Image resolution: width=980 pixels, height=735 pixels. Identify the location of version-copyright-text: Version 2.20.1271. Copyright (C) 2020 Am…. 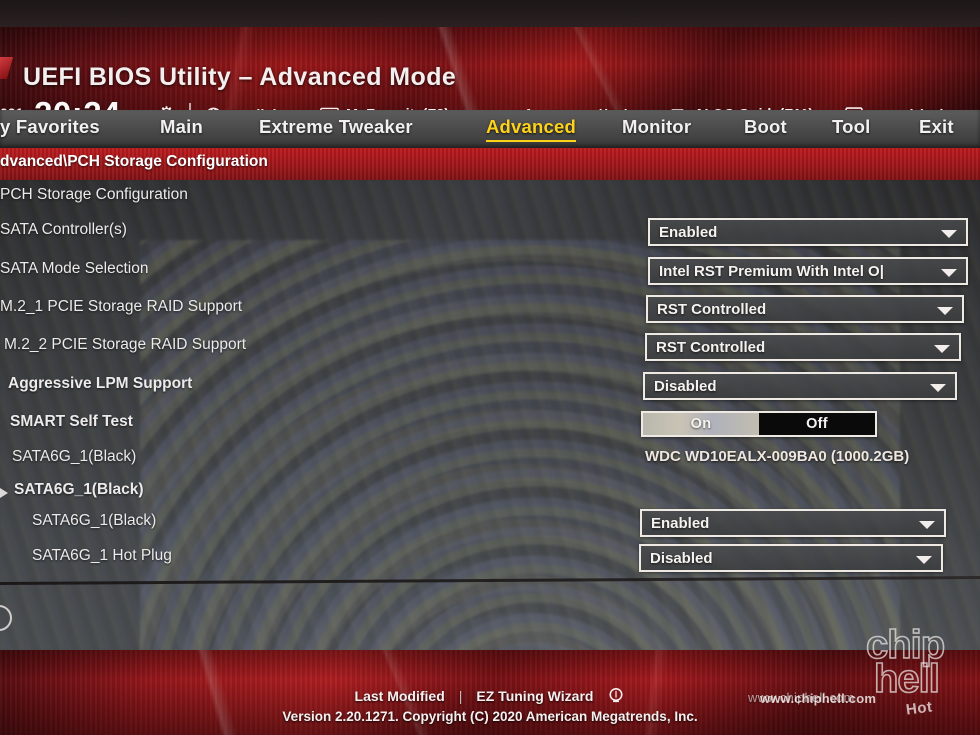
(490, 716).